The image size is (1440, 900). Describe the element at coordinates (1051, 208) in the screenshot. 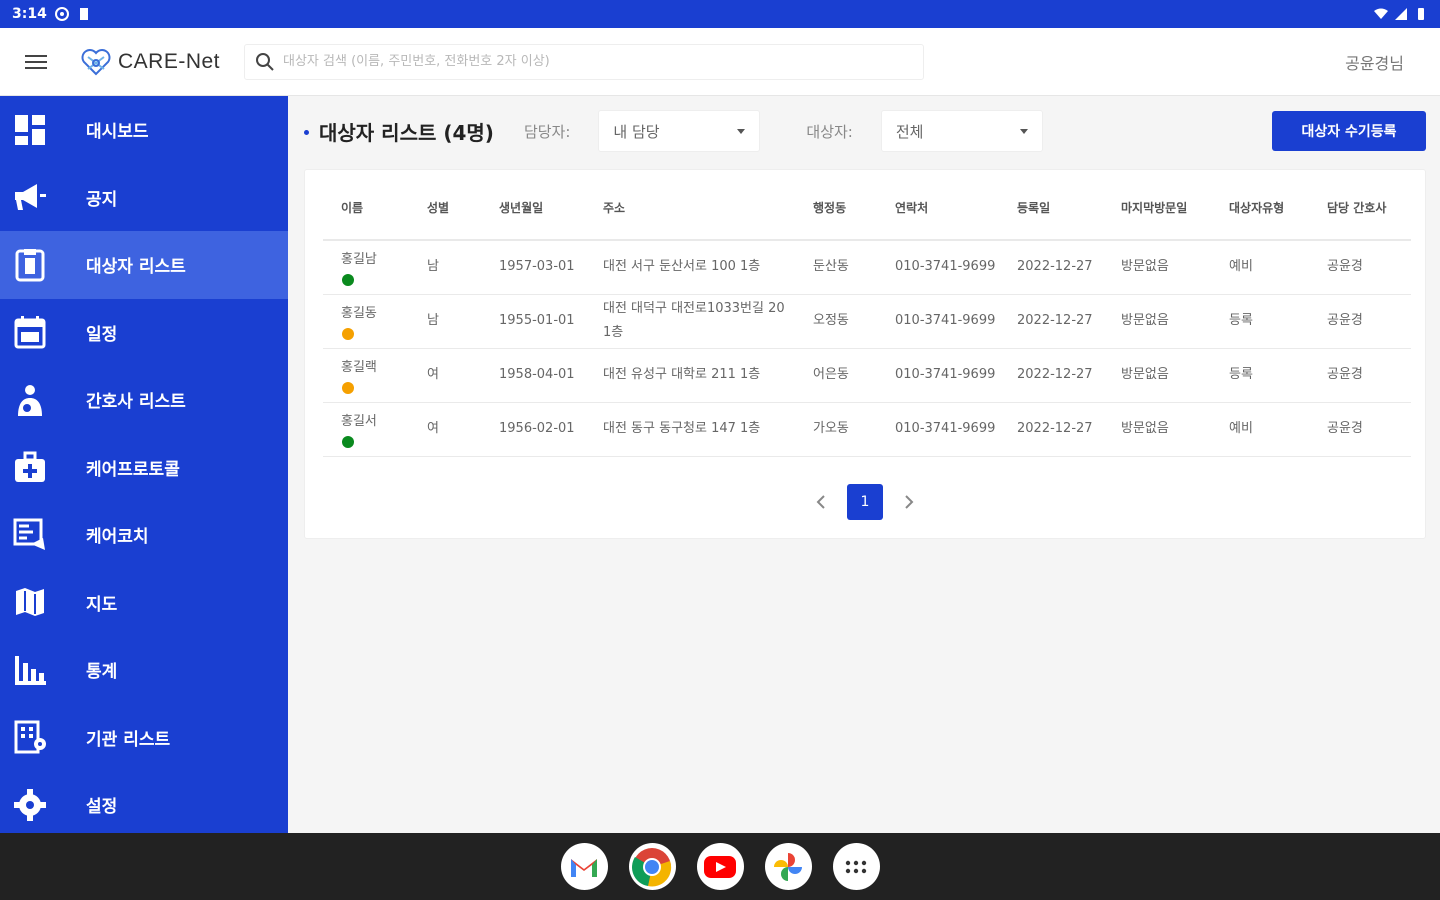

I see `column-header: 등록일` at that location.